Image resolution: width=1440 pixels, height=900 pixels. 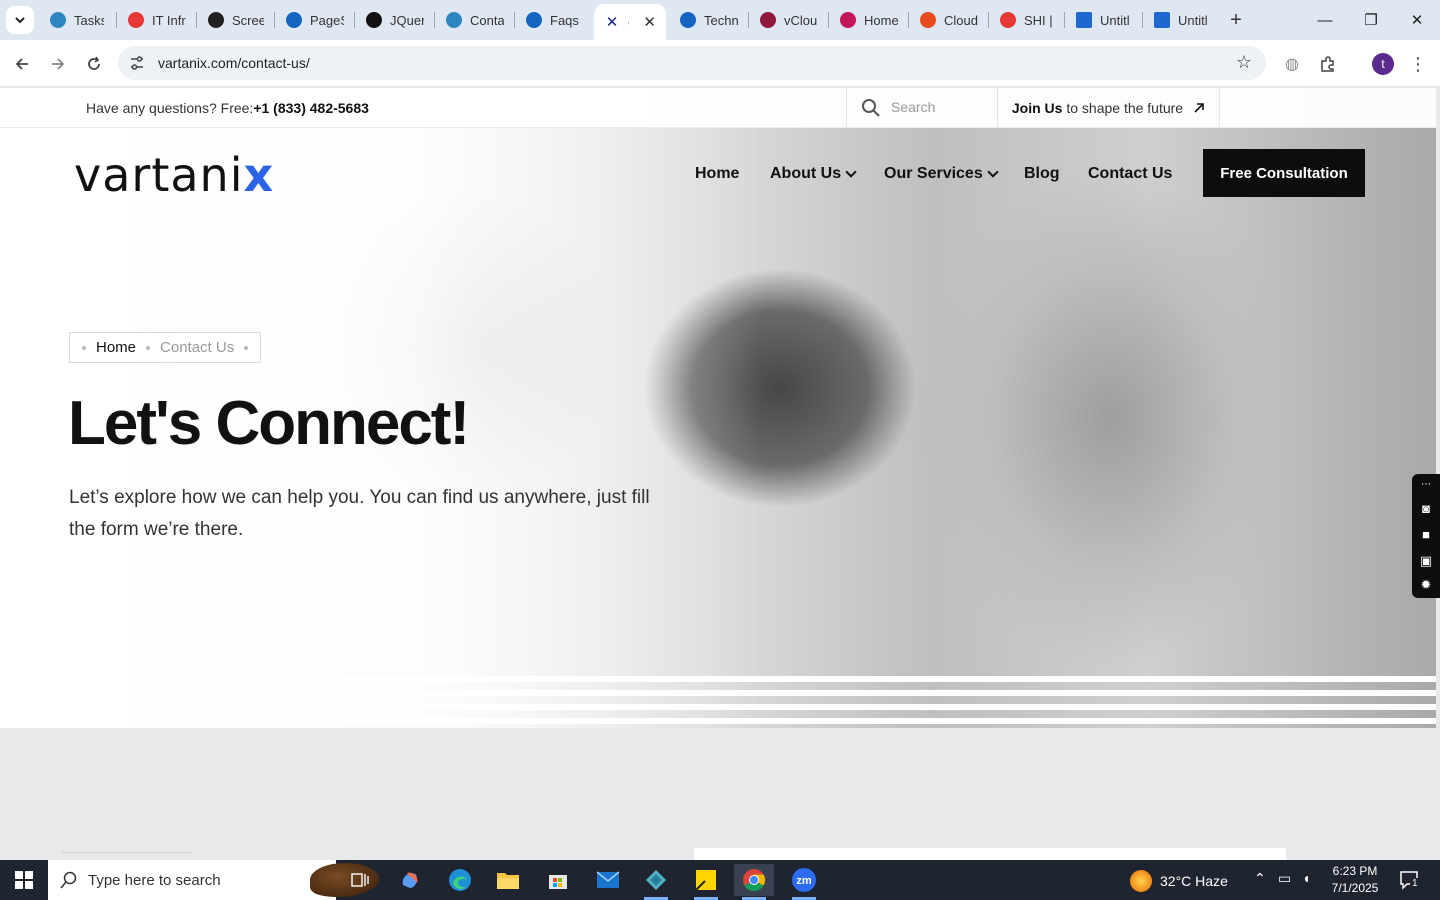 What do you see at coordinates (1355, 871) in the screenshot?
I see `clock-time: 6:23 PM` at bounding box center [1355, 871].